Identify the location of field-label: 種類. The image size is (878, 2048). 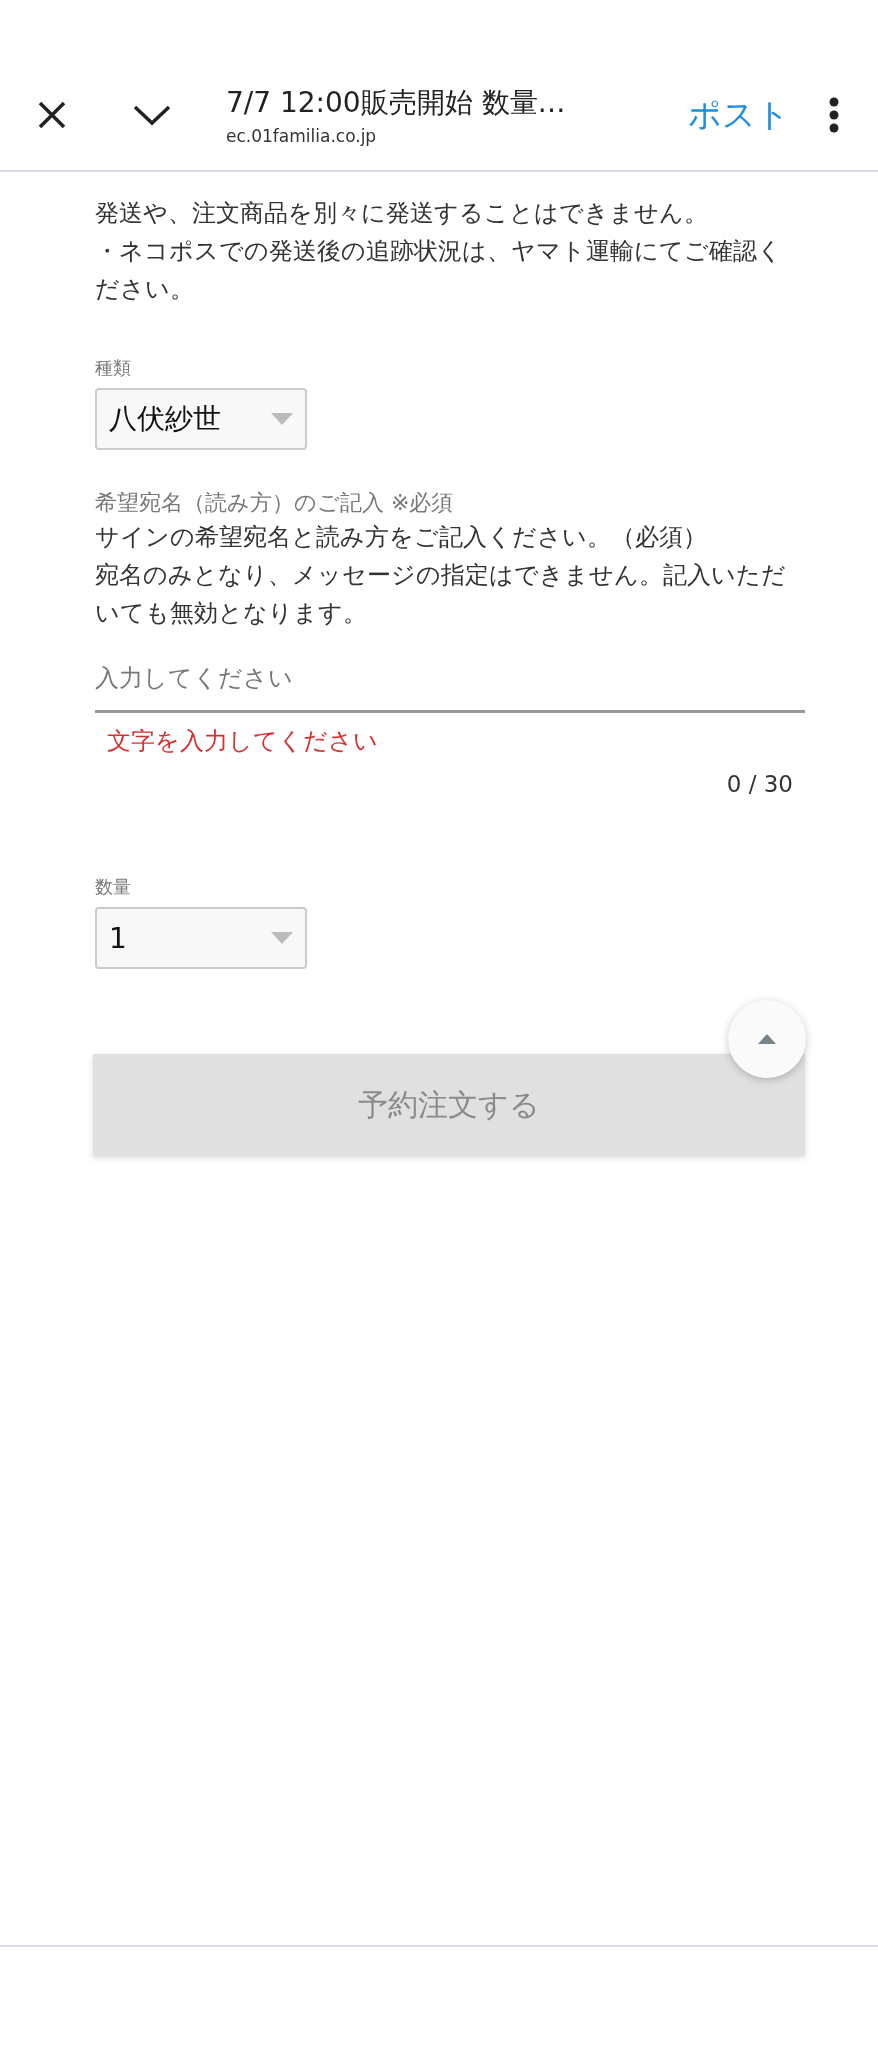
(113, 368).